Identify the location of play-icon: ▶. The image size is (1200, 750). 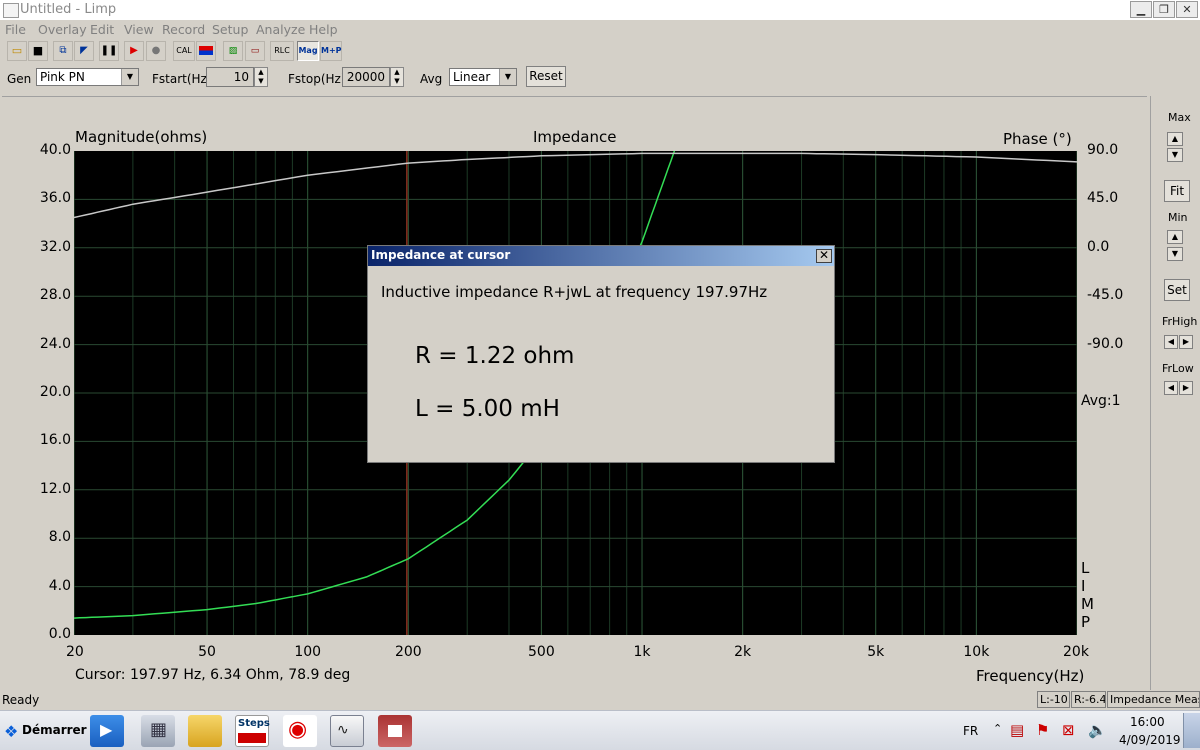
(134, 50).